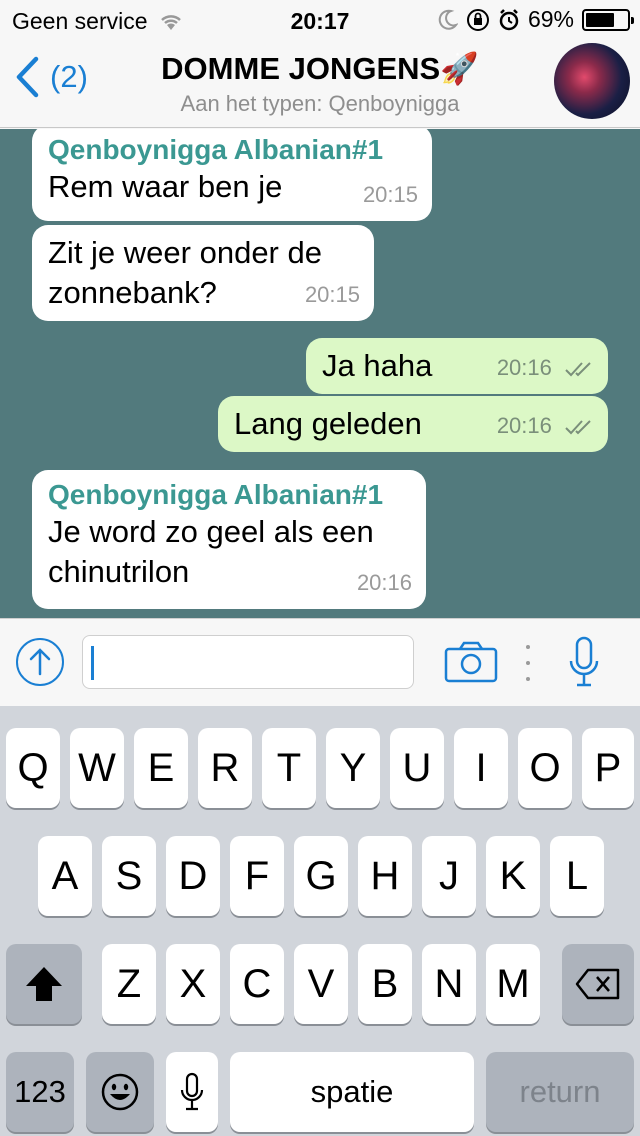 The width and height of the screenshot is (640, 1136). What do you see at coordinates (528, 663) in the screenshot?
I see `divider-dots` at bounding box center [528, 663].